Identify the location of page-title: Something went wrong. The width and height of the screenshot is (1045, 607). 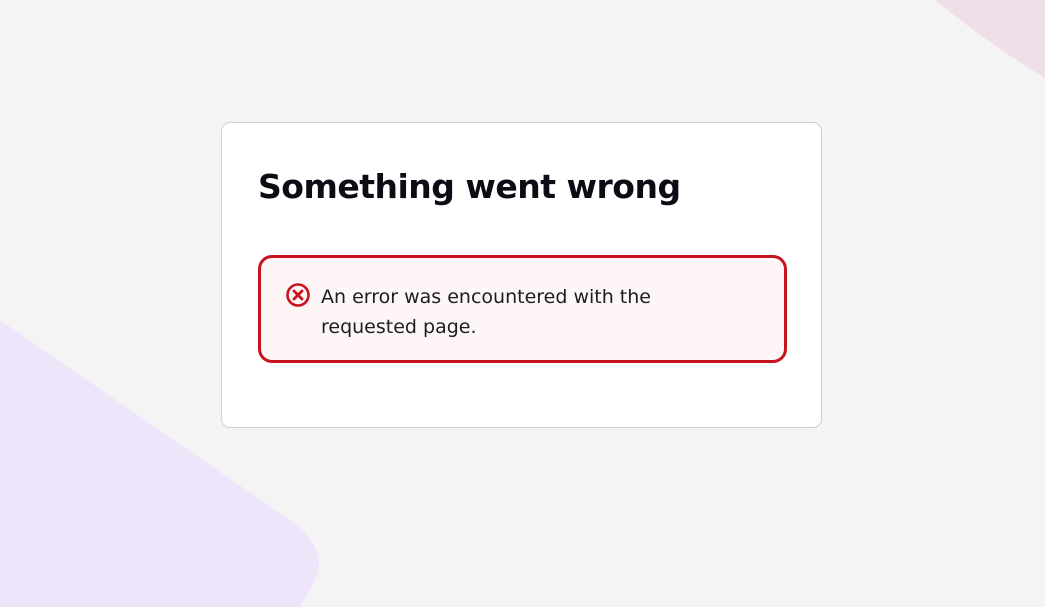
(469, 186).